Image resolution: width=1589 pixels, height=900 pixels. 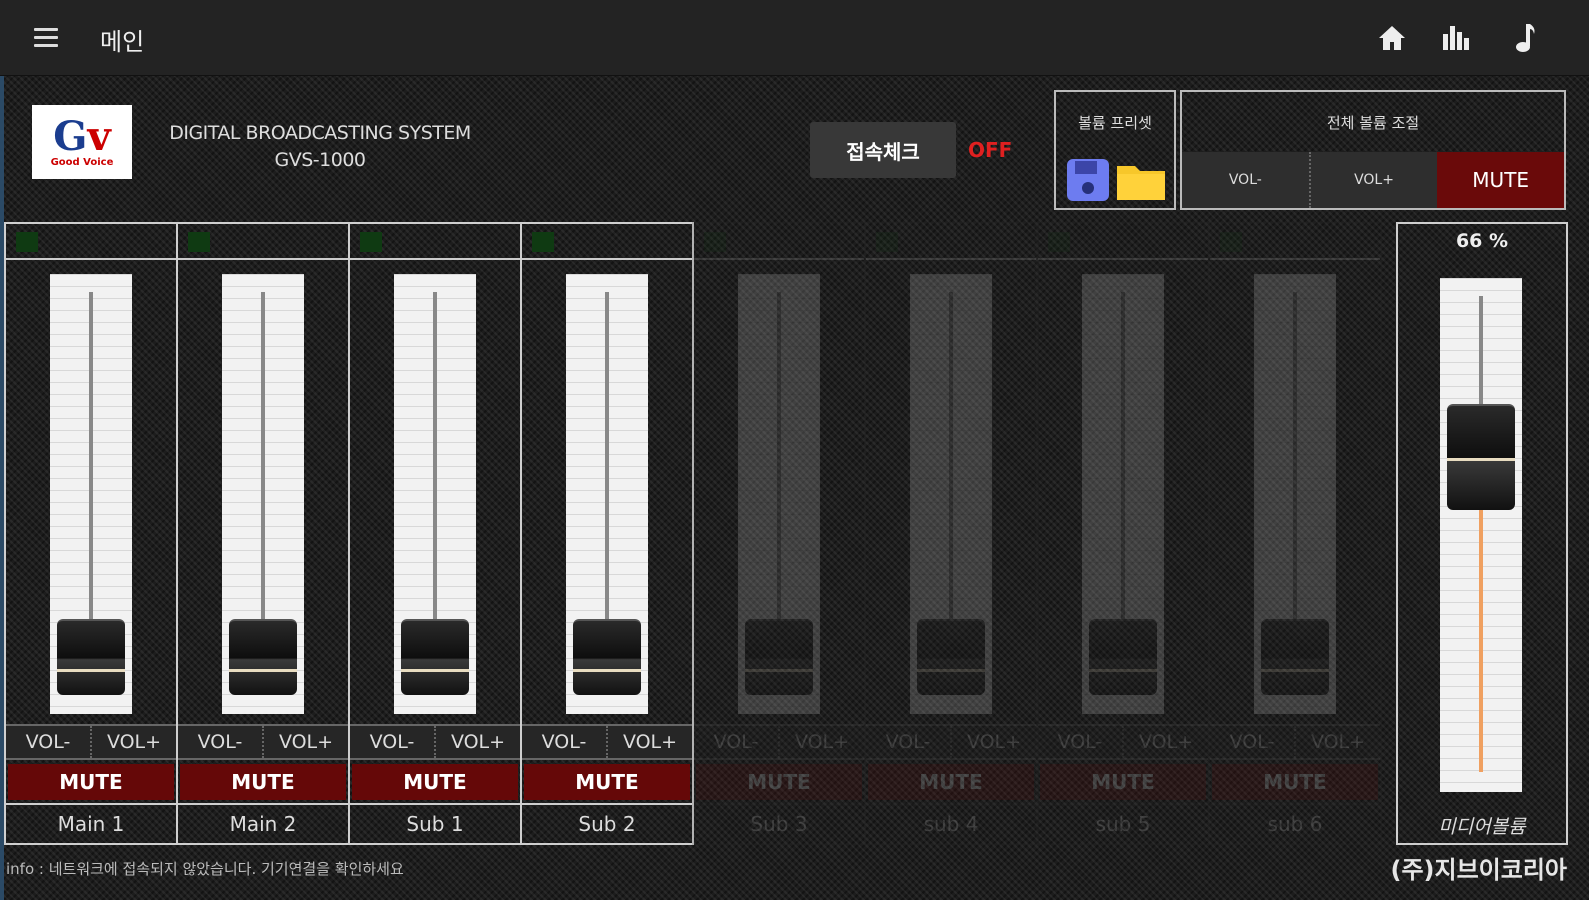 I want to click on channel-strip: VOL- VOL+ MUTE Main 1, so click(x=91, y=533).